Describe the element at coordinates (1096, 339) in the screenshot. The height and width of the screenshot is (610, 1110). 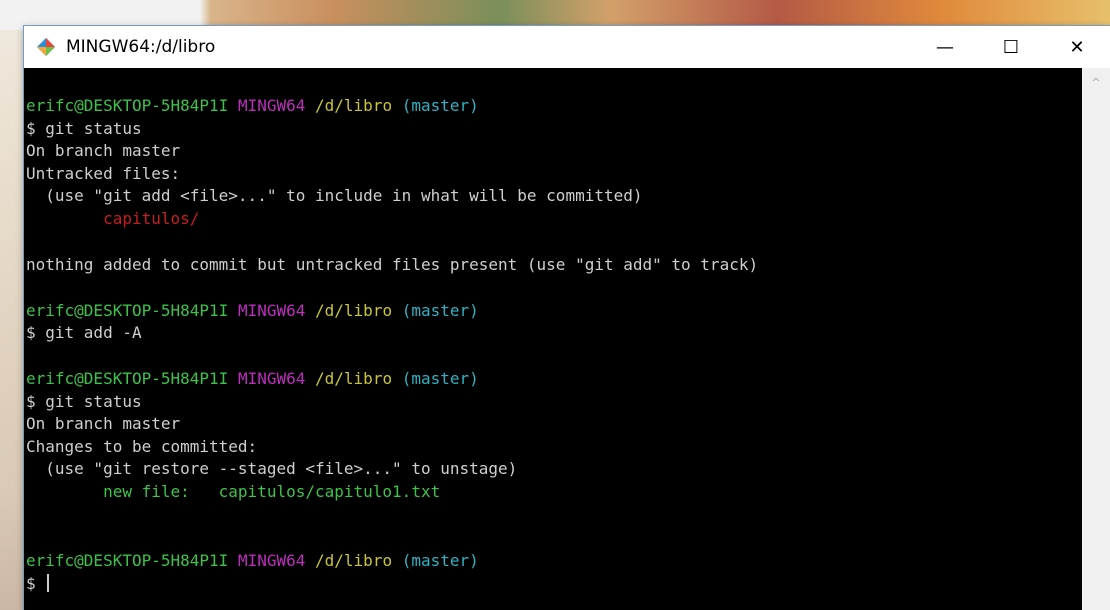
I see `vertical-scrollbar: ^` at that location.